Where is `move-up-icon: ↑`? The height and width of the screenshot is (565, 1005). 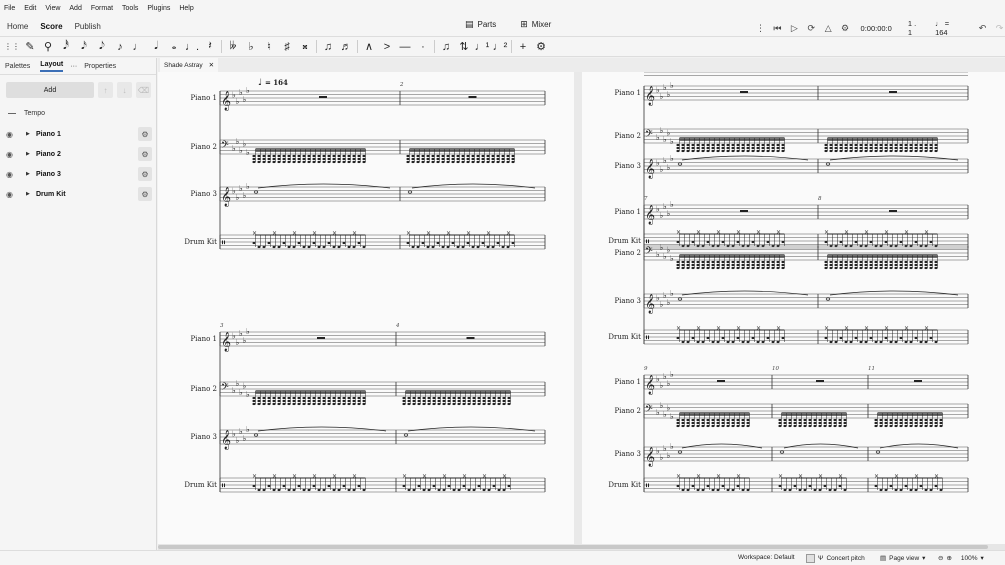 move-up-icon: ↑ is located at coordinates (105, 90).